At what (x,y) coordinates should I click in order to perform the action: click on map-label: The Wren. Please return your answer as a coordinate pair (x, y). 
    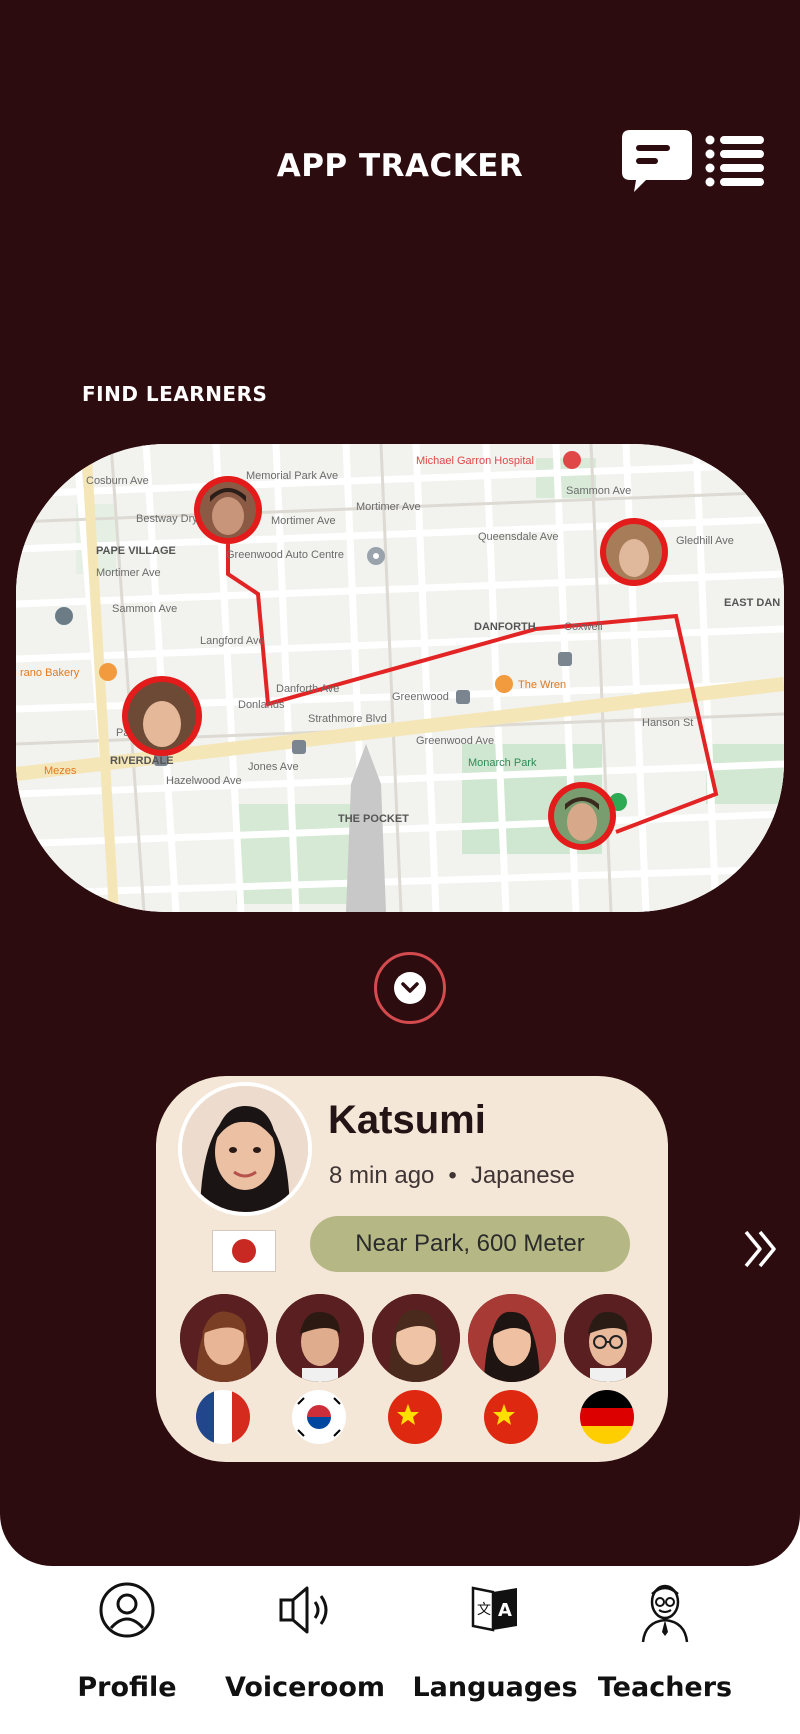
    Looking at the image, I should click on (542, 685).